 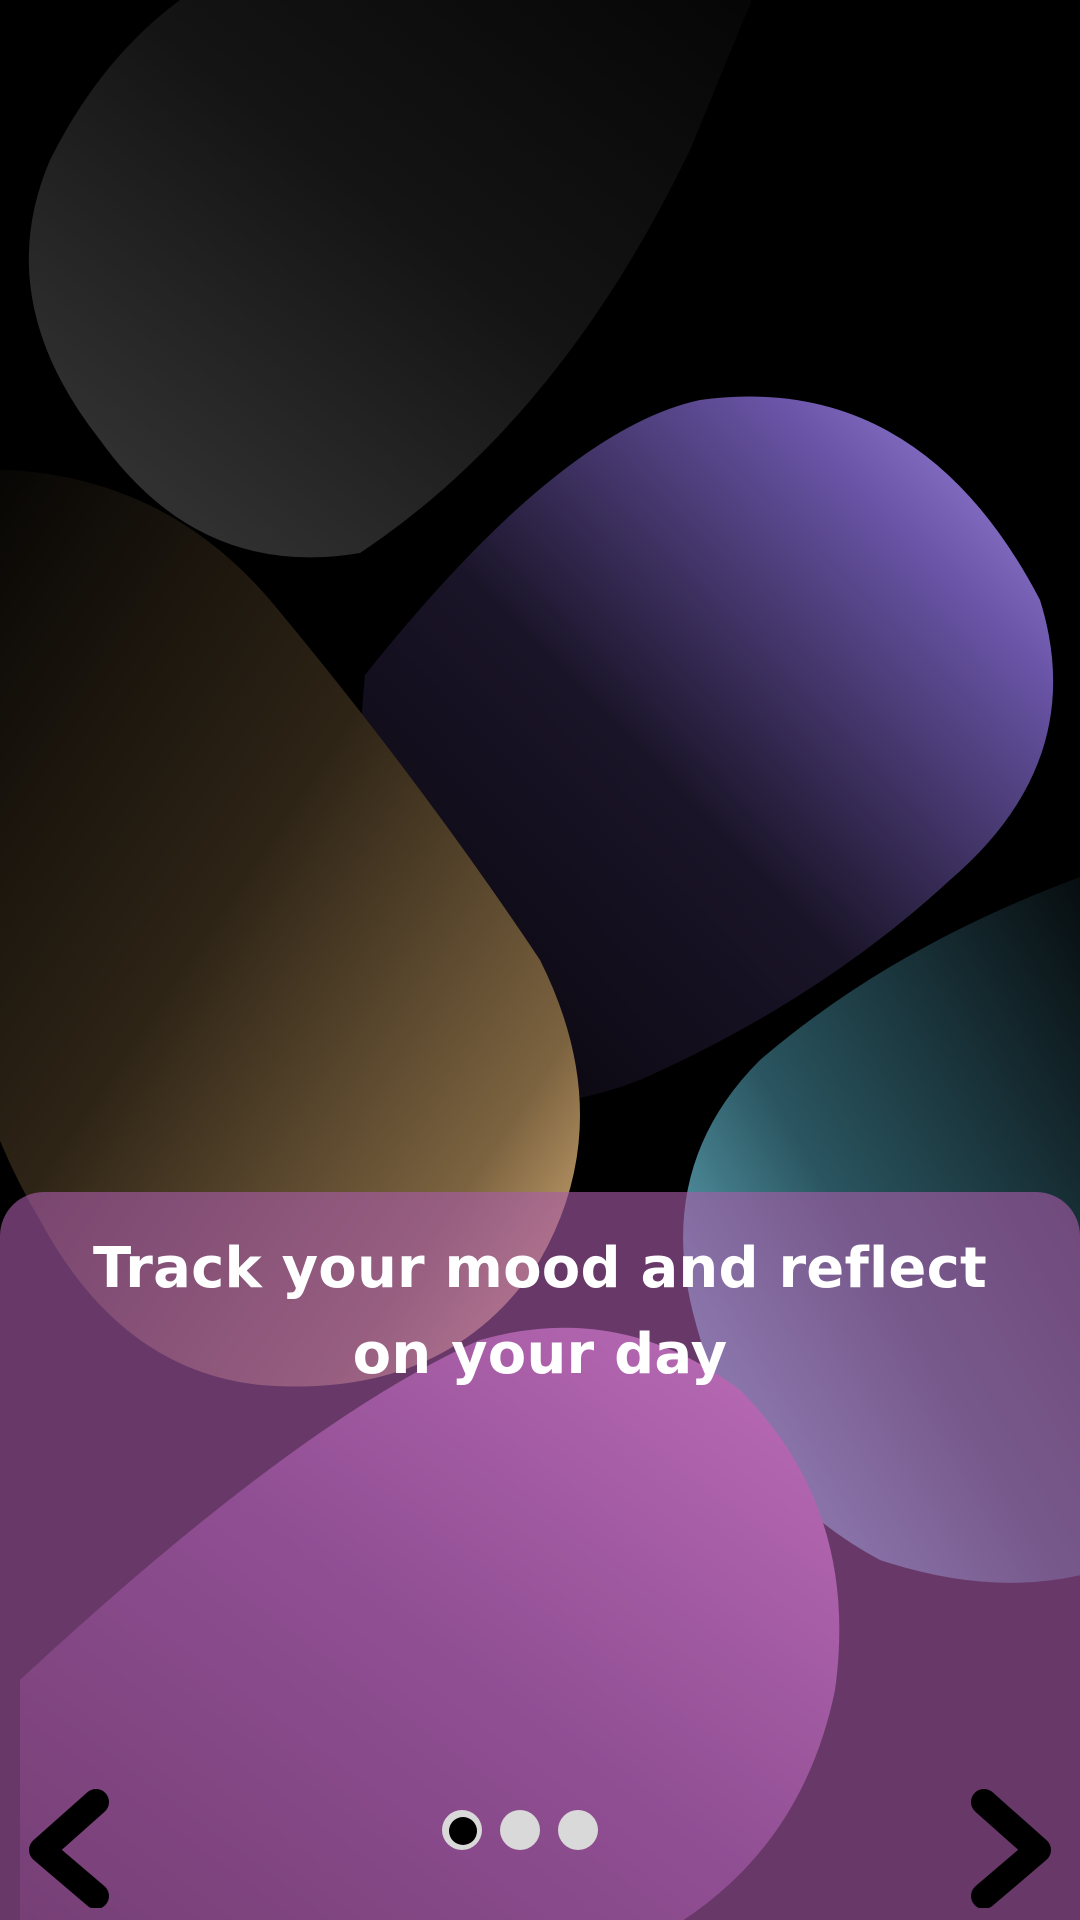 I want to click on chevron-right-icon, so click(x=1011, y=1848).